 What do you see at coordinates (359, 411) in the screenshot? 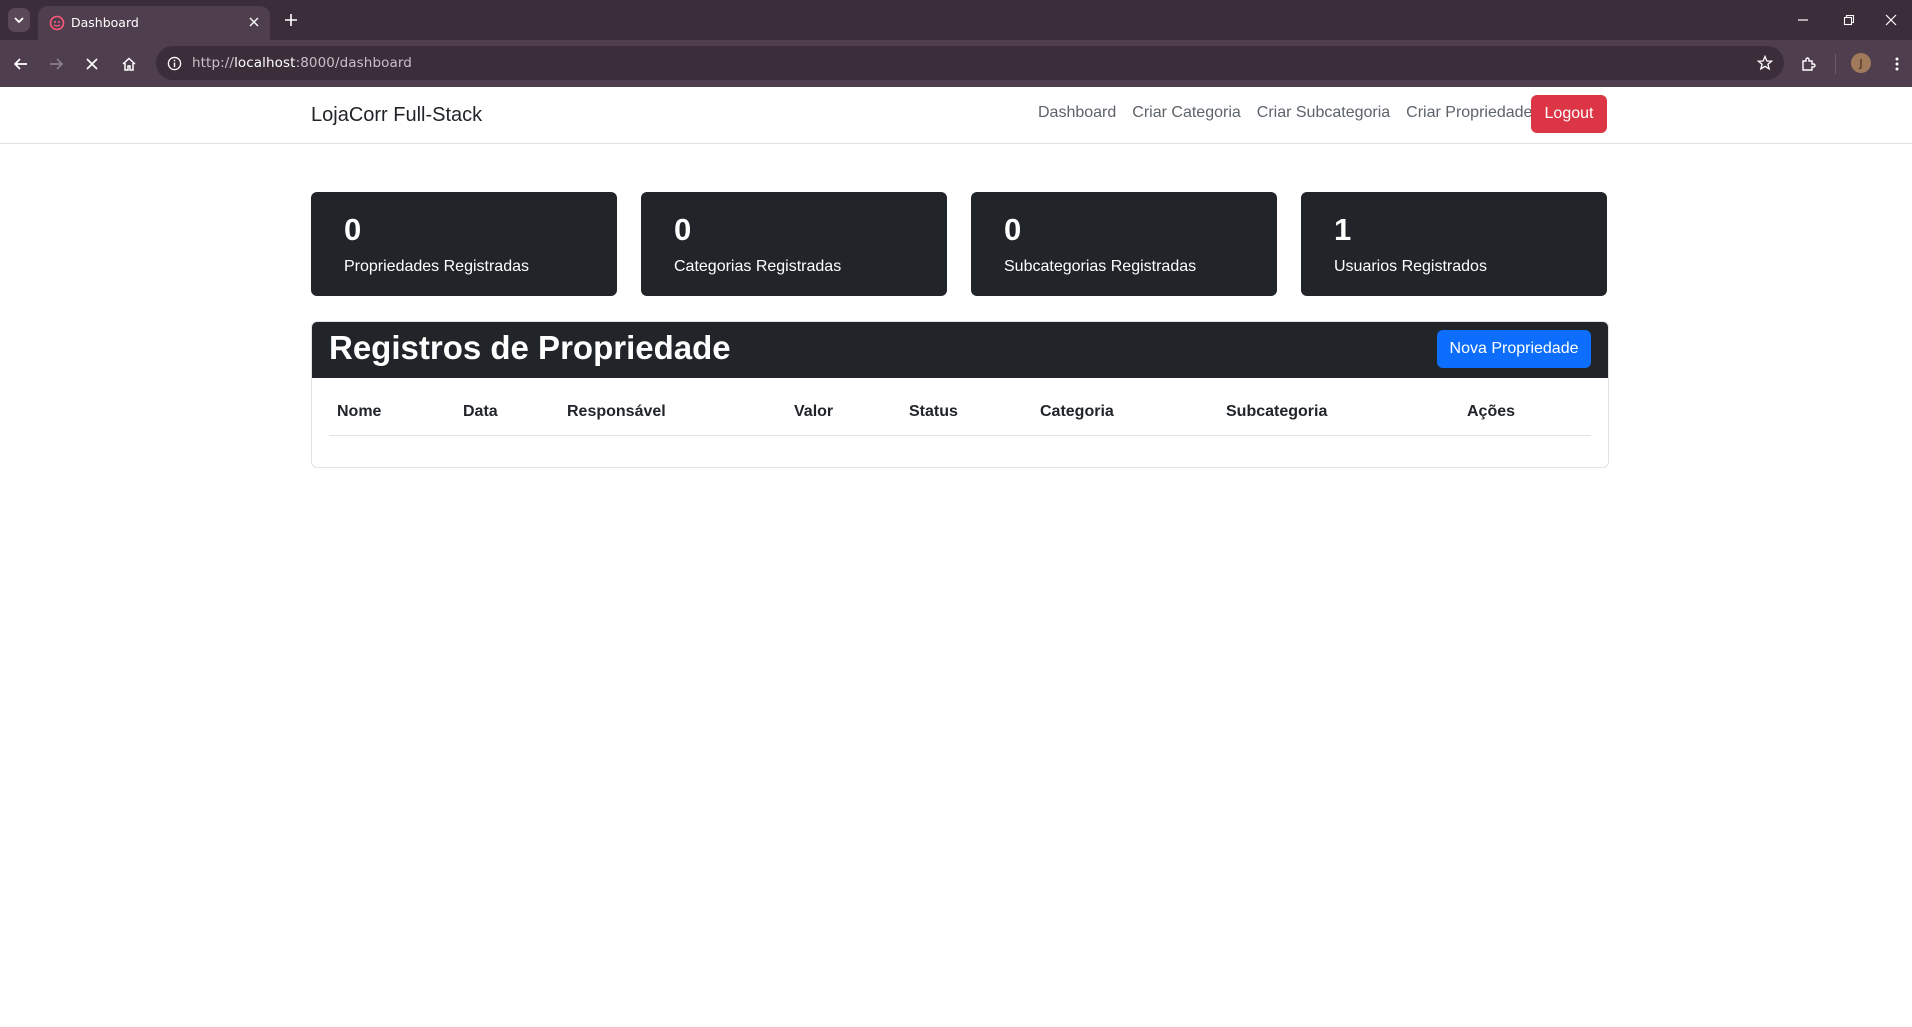
I see `column-header-nome: Nome` at bounding box center [359, 411].